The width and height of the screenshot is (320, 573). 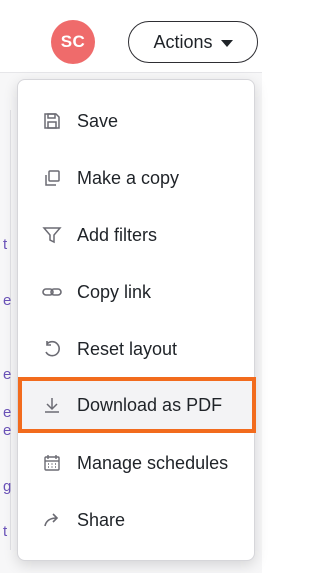 I want to click on caret-down-icon, so click(x=226, y=43).